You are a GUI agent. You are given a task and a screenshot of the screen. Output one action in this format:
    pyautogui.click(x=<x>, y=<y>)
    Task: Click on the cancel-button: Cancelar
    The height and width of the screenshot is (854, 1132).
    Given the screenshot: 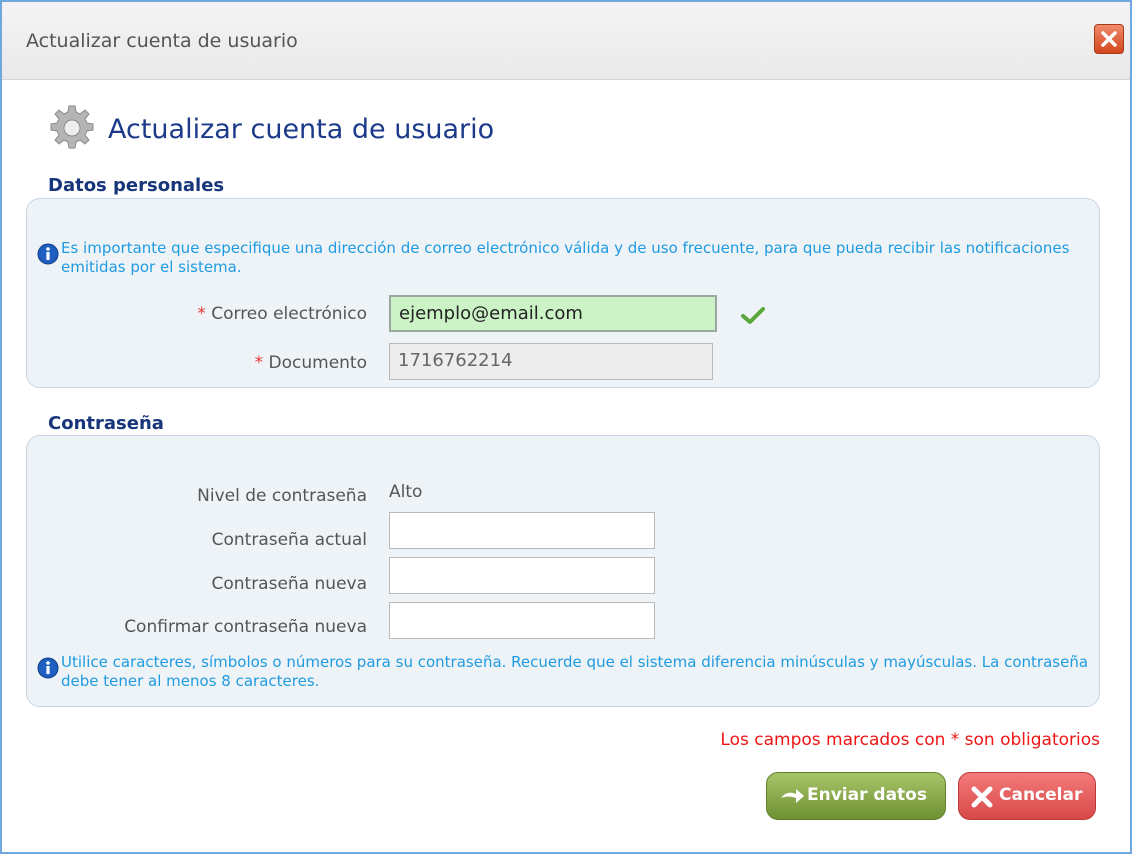 What is the action you would take?
    pyautogui.click(x=1027, y=796)
    